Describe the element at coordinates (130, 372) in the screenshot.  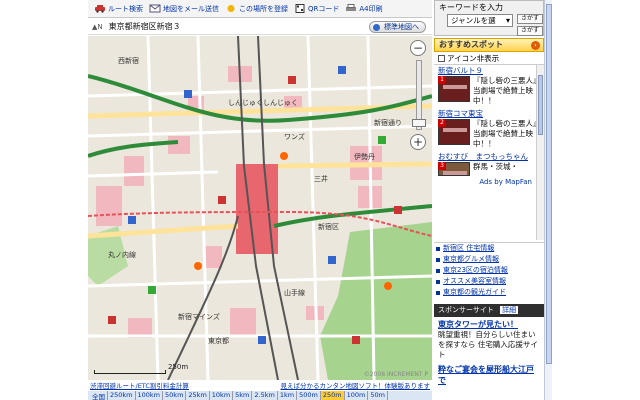
I see `scale-bar` at that location.